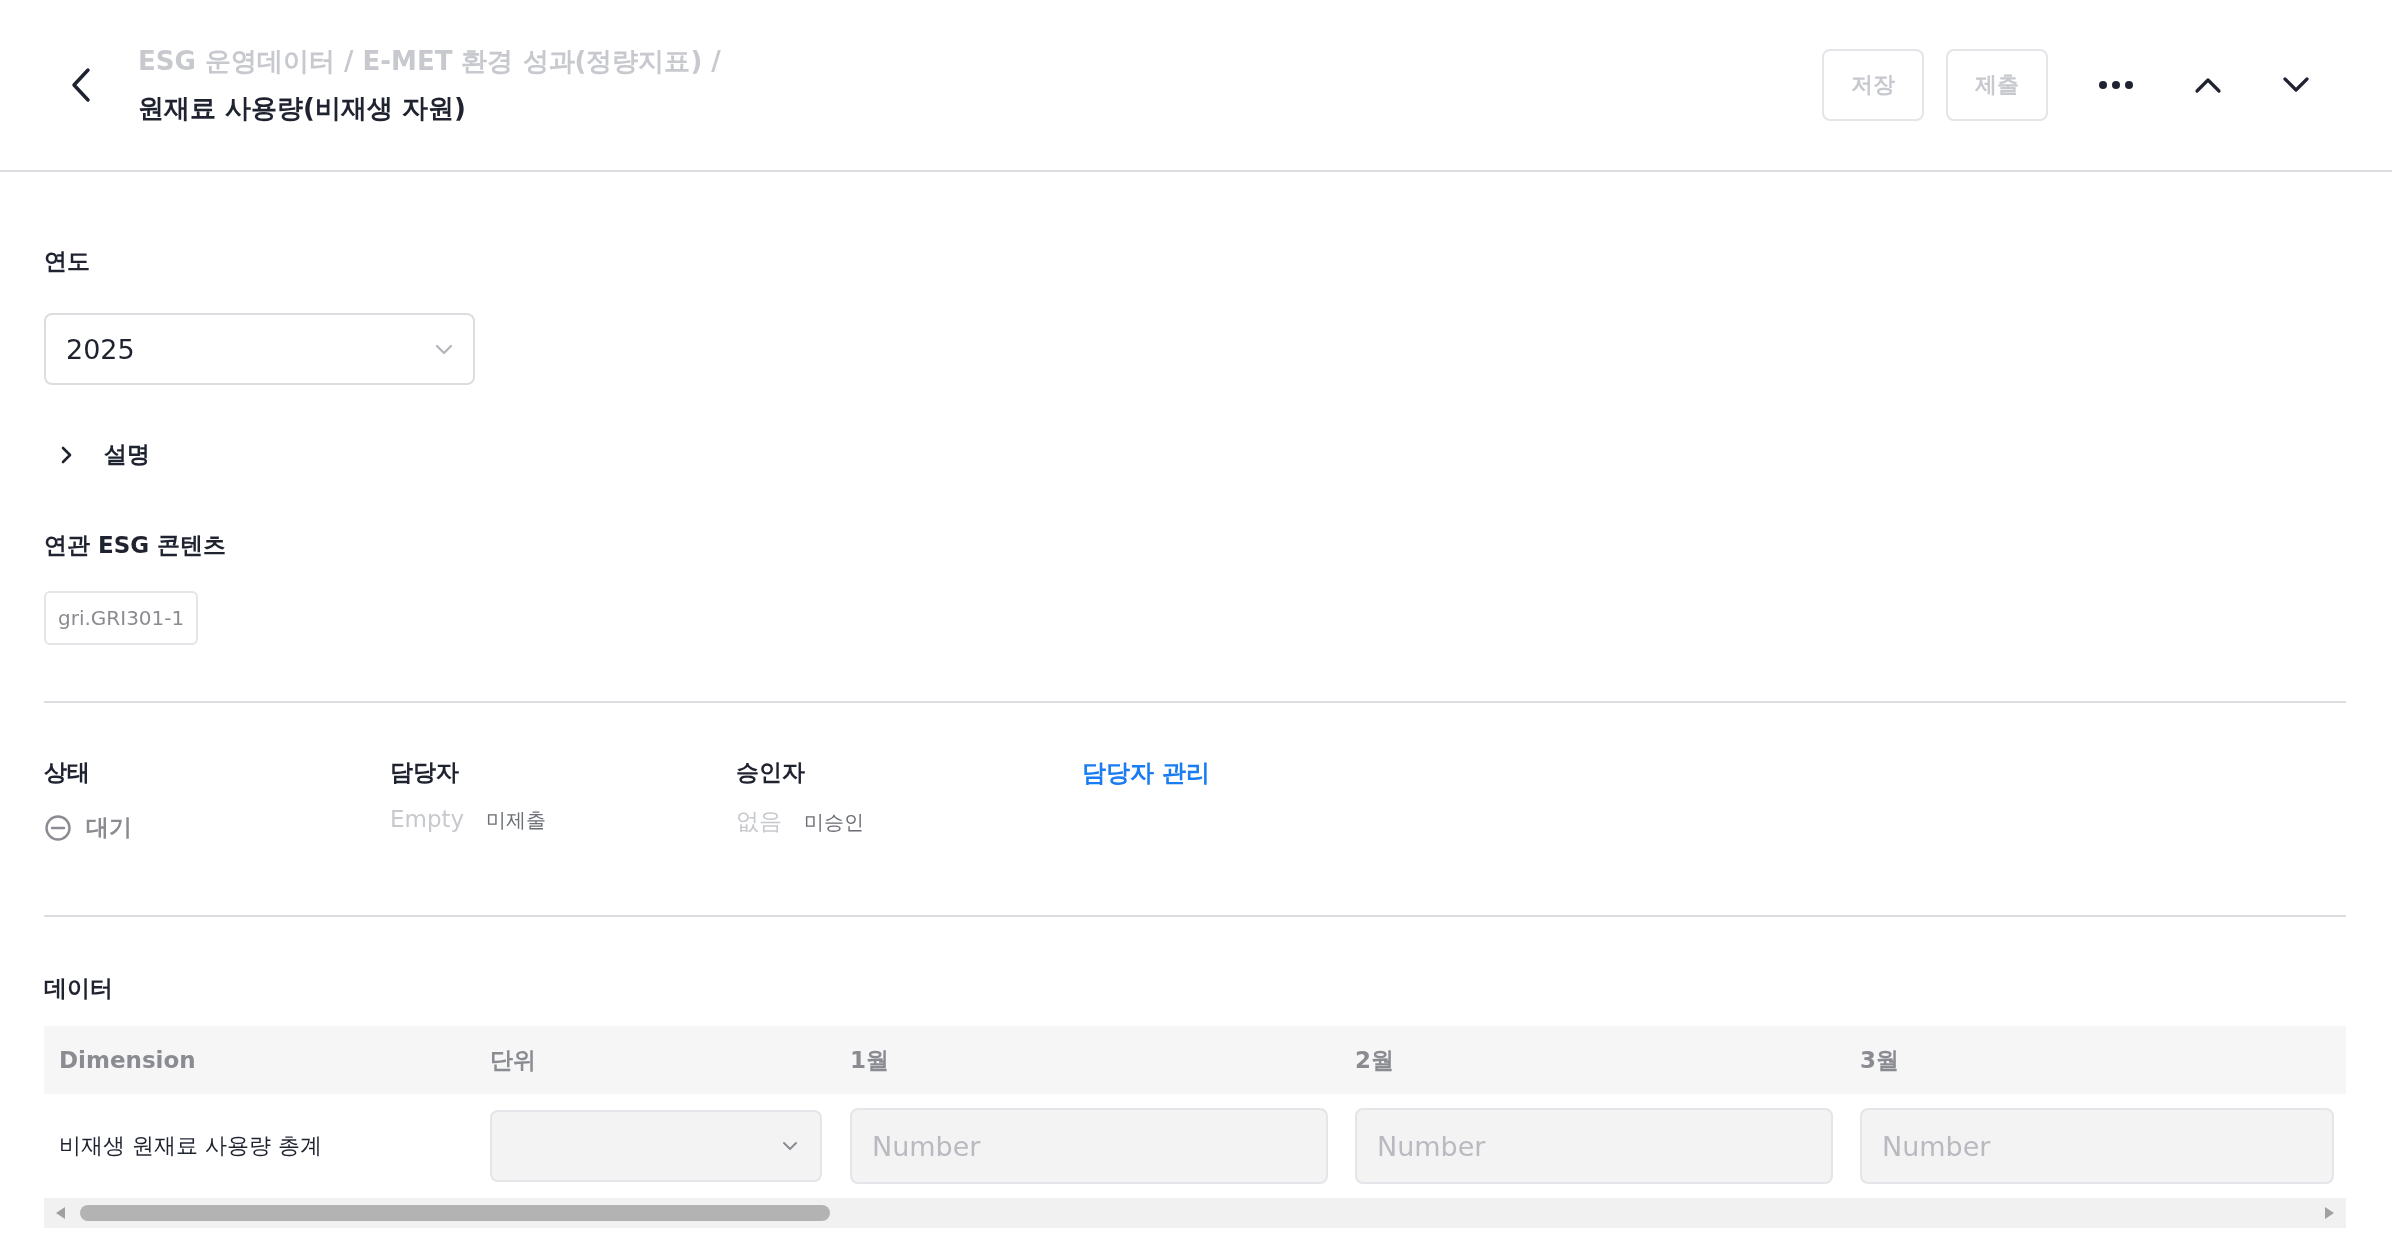 The width and height of the screenshot is (2392, 1256). I want to click on content-tag: gri.GRI301-1, so click(121, 618).